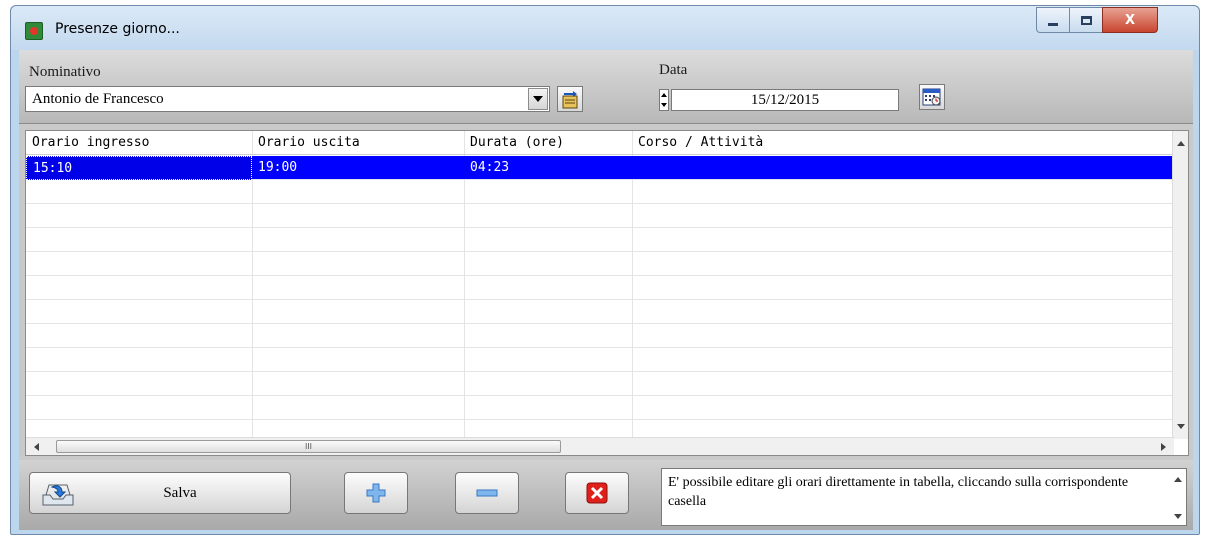  Describe the element at coordinates (287, 99) in the screenshot. I see `nominativo-combobox: Antonio de Francesco` at that location.